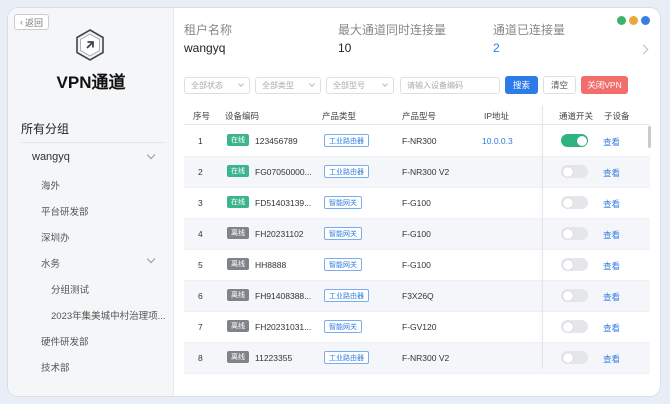  What do you see at coordinates (70, 289) in the screenshot?
I see `tree-item: 分组测试` at bounding box center [70, 289].